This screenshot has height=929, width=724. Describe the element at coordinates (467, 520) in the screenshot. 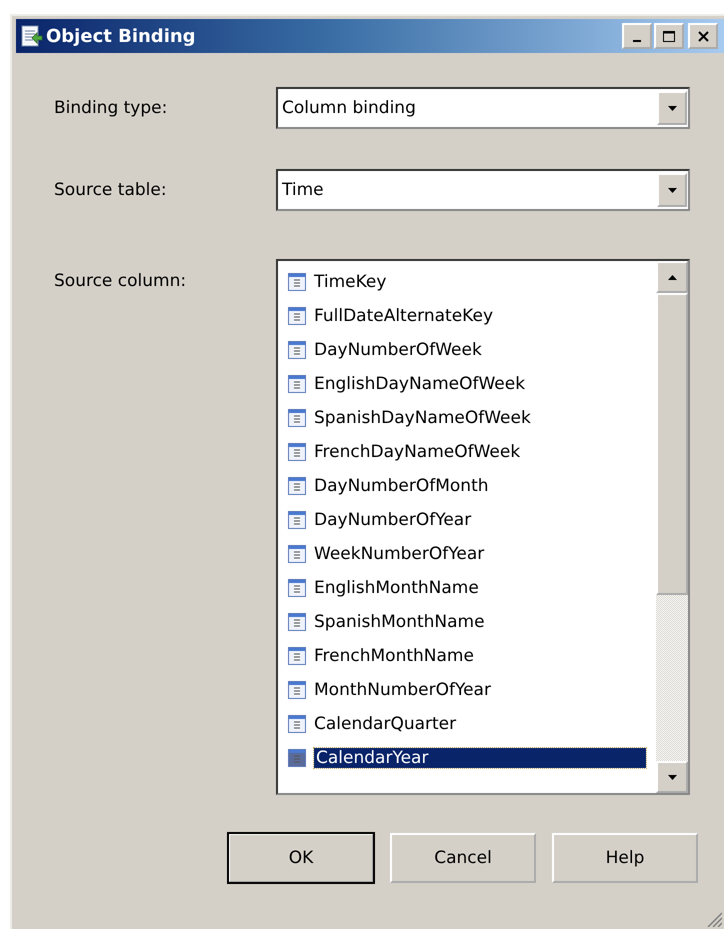

I see `list-item: DayNumberOfYear` at that location.